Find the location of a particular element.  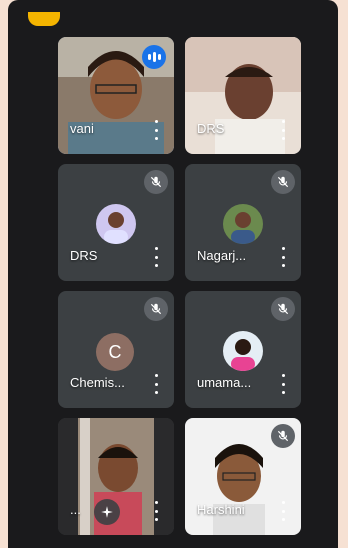

notification-chip is located at coordinates (44, 19).